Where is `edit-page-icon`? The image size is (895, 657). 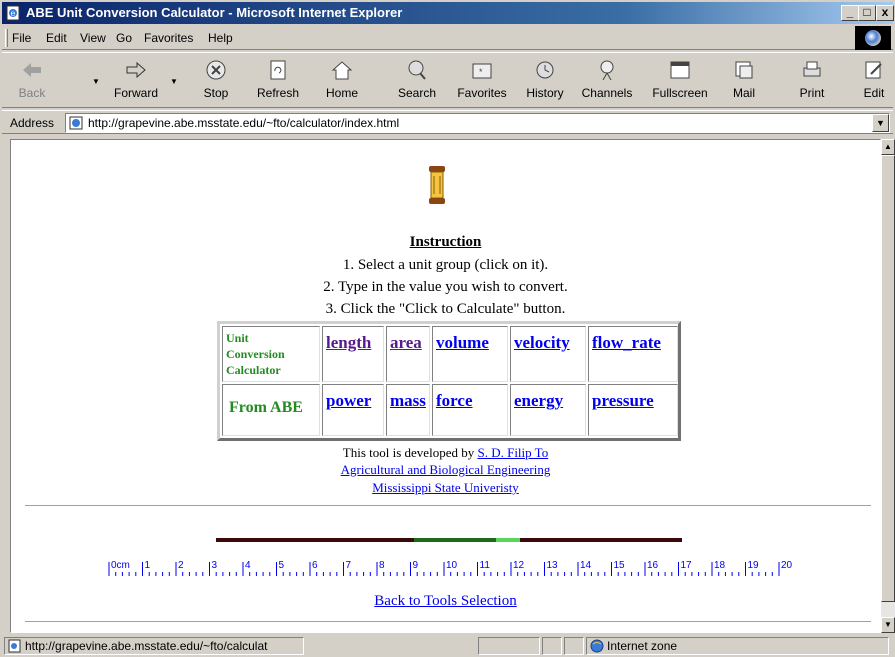
edit-page-icon is located at coordinates (873, 70).